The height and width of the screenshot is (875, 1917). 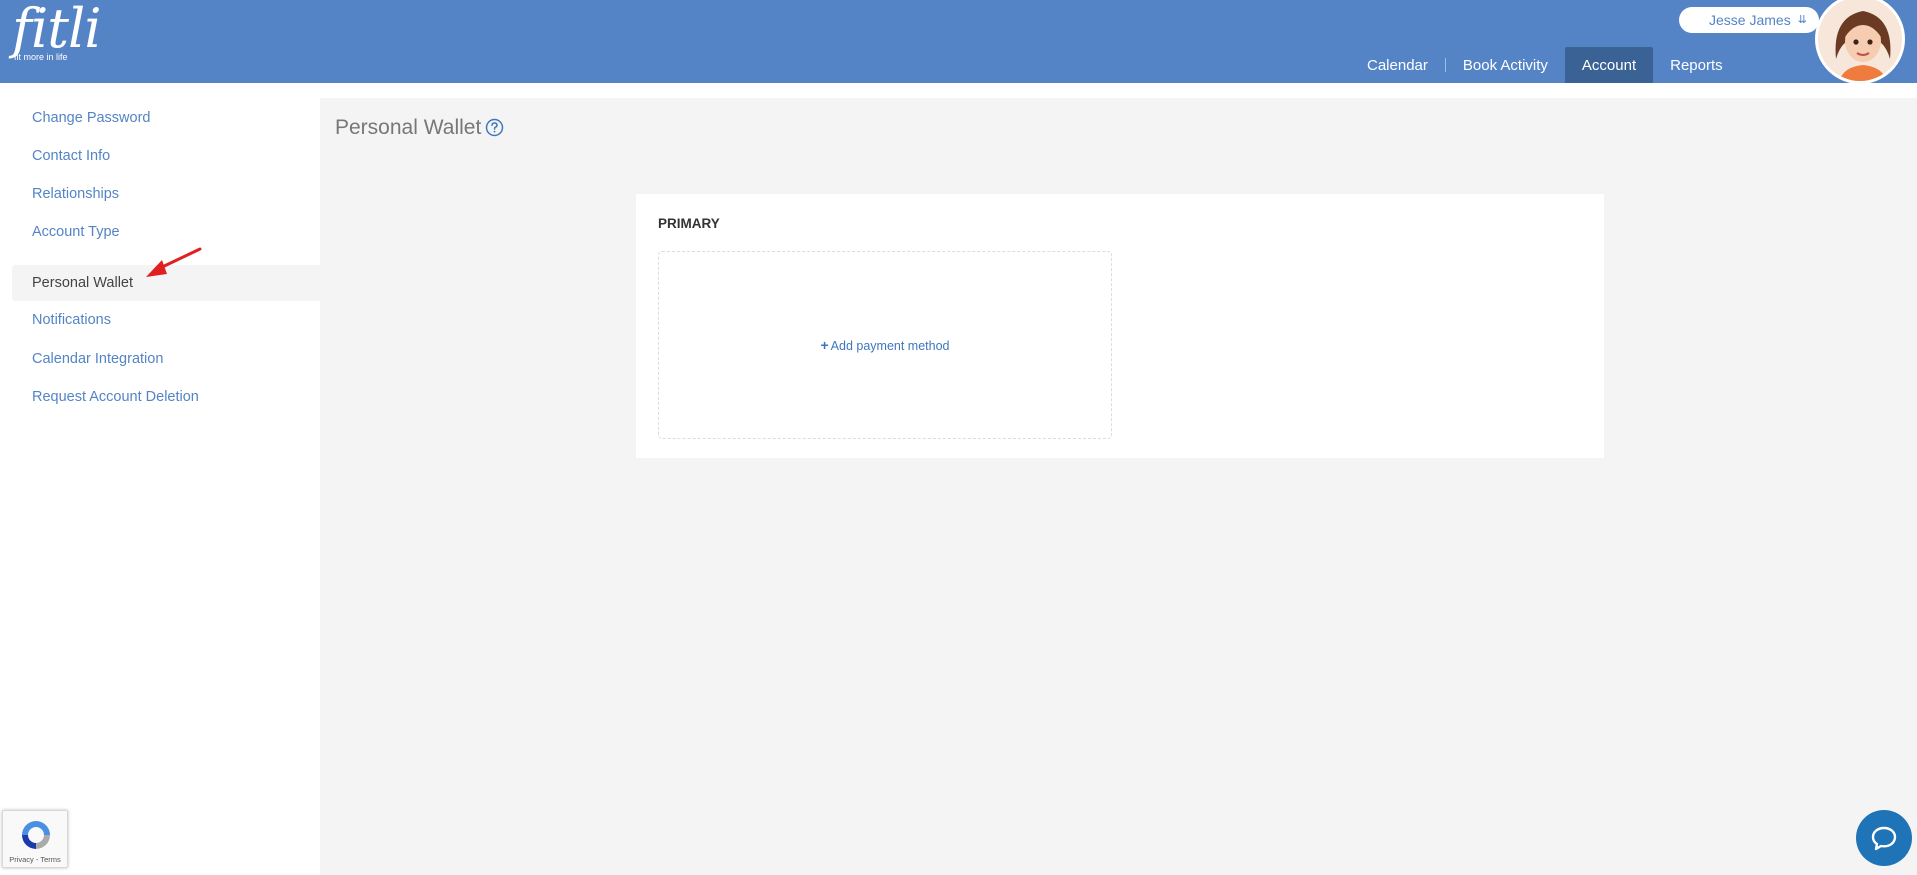 What do you see at coordinates (408, 127) in the screenshot?
I see `page-title: Personal Wallet` at bounding box center [408, 127].